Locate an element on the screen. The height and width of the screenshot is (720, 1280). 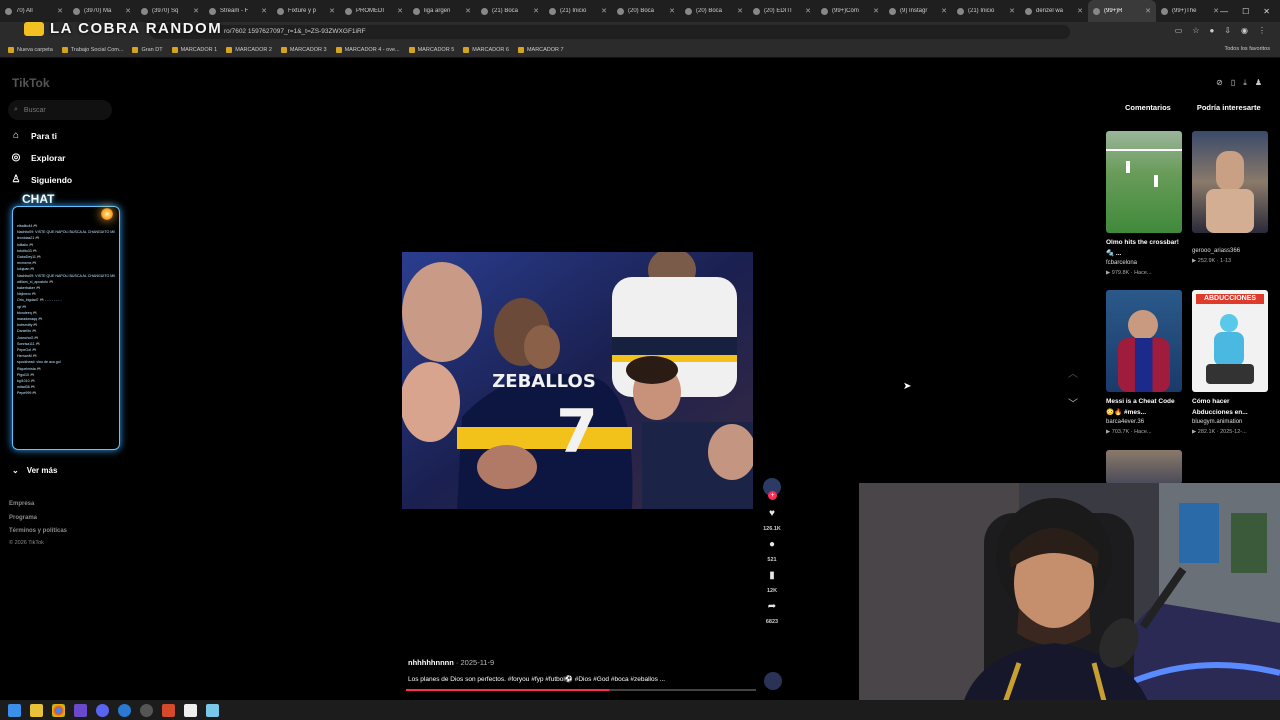
user-avatar-icon: ♟ is located at coordinates (1258, 83).